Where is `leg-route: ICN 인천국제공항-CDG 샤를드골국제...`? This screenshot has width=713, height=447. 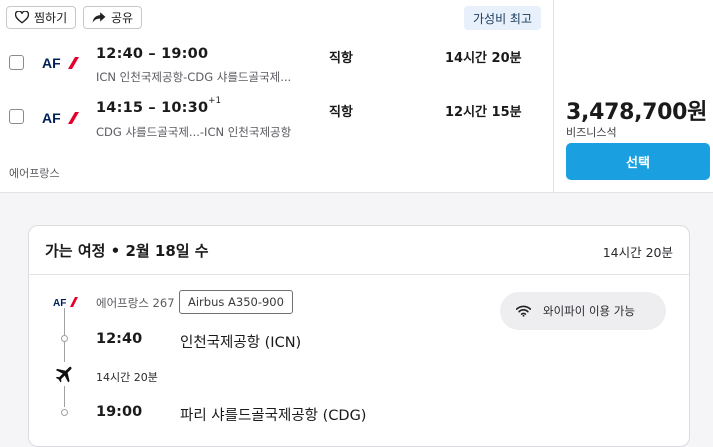
leg-route: ICN 인천국제공항-CDG 샤를드골국제... is located at coordinates (194, 77).